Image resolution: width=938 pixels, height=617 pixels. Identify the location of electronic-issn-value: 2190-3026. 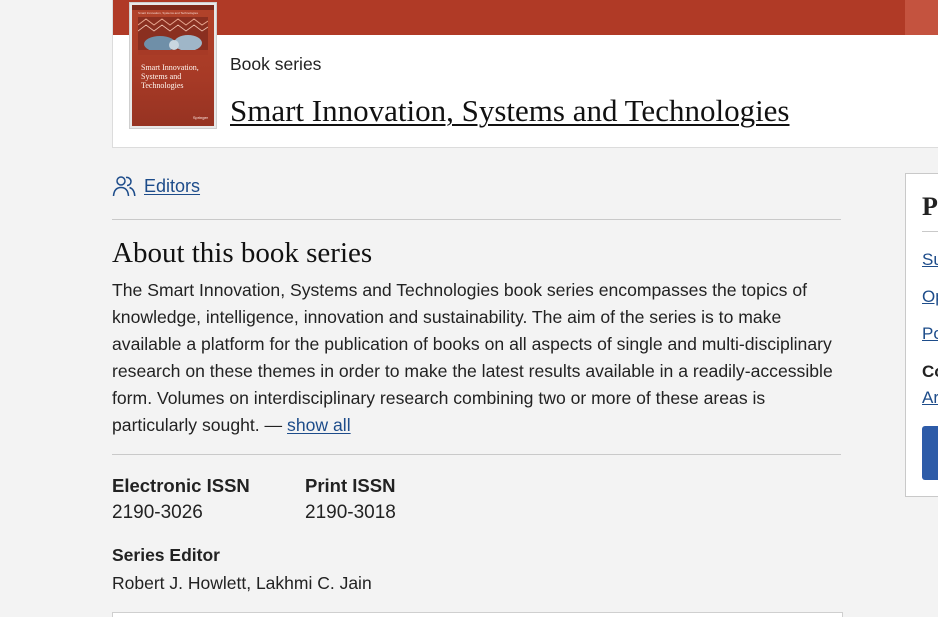
(157, 512).